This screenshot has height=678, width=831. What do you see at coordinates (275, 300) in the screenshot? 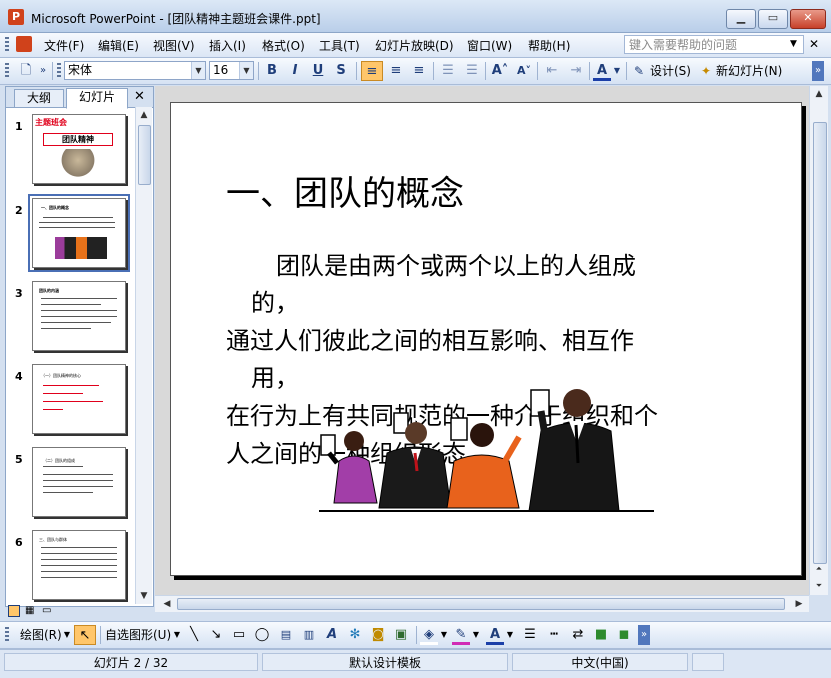
I see `slide-body-line: 的，` at bounding box center [275, 300].